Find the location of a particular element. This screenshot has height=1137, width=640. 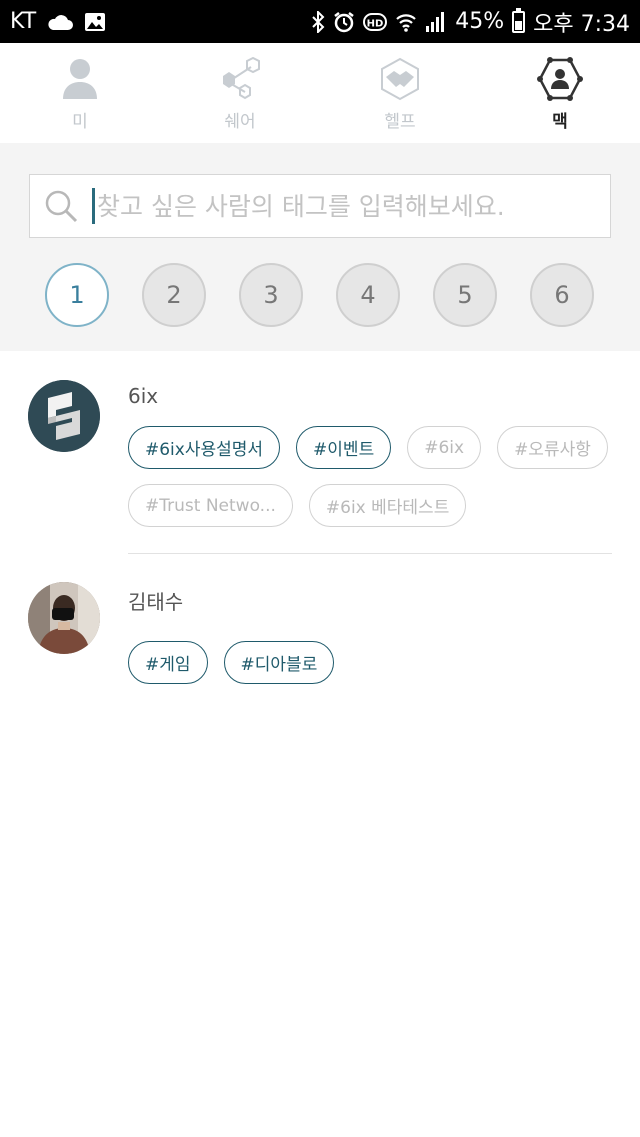

6ix-logo-avatar is located at coordinates (64, 416).